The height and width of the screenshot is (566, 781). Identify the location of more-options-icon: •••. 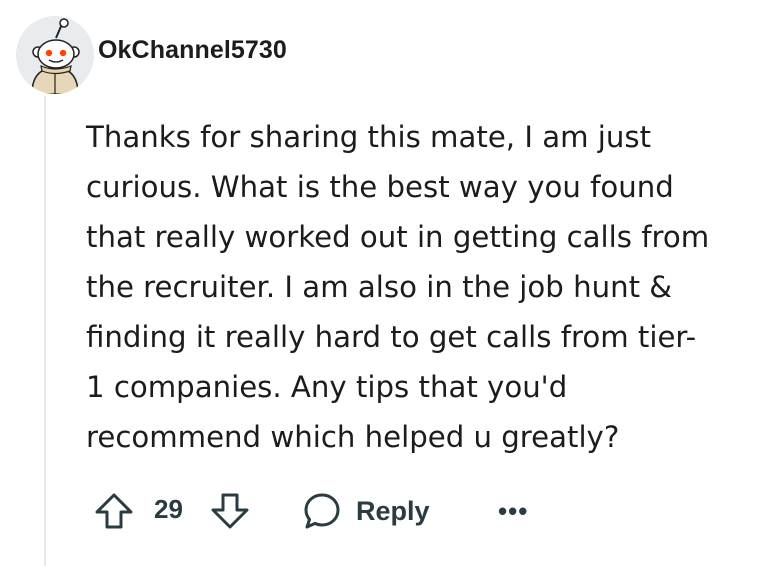
(513, 510).